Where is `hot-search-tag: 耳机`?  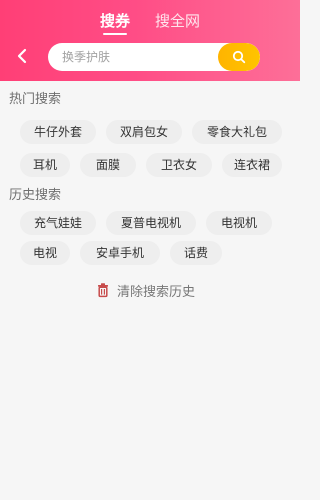 hot-search-tag: 耳机 is located at coordinates (45, 165).